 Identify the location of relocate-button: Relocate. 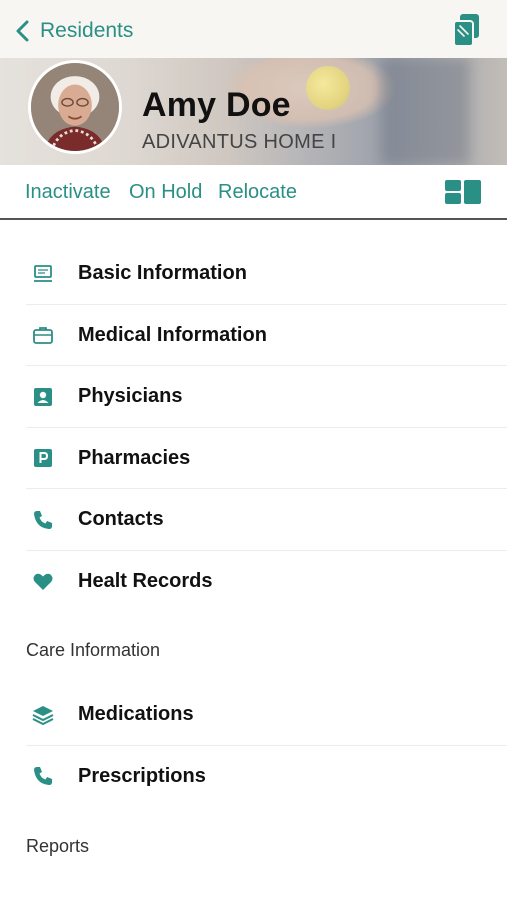
(257, 192).